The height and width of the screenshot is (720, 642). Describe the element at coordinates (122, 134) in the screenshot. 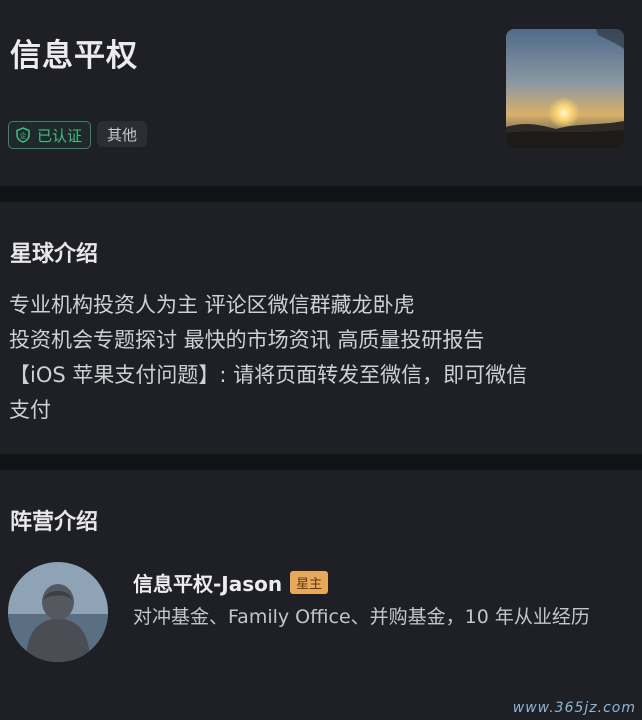

I see `category-tag: 其他` at that location.